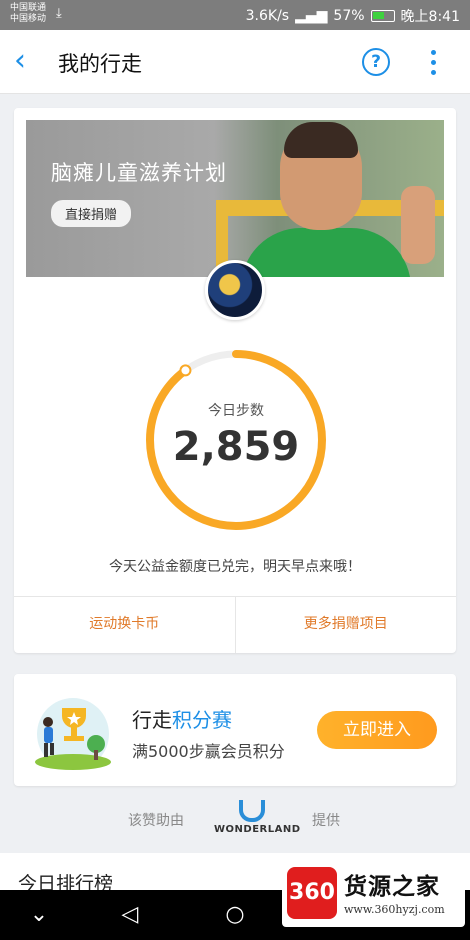 The height and width of the screenshot is (940, 470). I want to click on avatar, so click(235, 290).